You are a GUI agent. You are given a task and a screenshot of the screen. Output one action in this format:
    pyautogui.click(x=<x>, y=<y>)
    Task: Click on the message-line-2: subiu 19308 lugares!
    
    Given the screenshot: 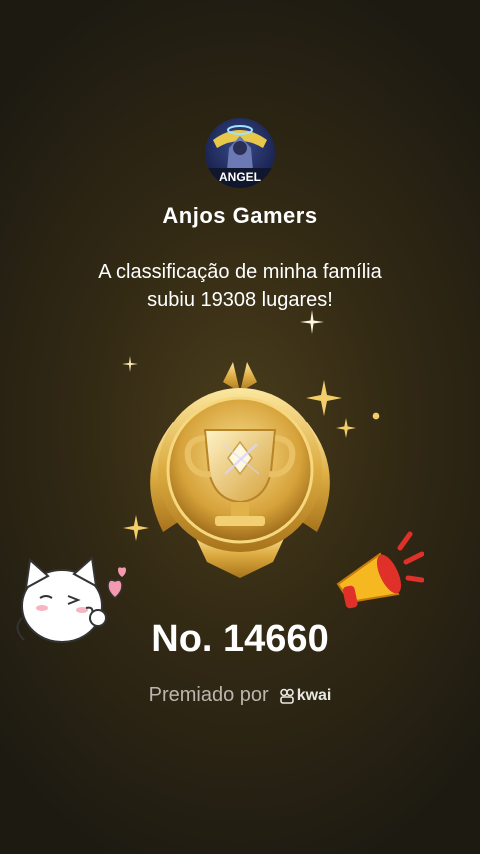 What is the action you would take?
    pyautogui.click(x=240, y=300)
    